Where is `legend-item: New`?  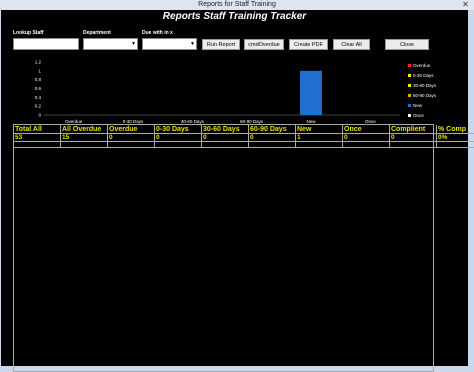
legend-item: New is located at coordinates (415, 105).